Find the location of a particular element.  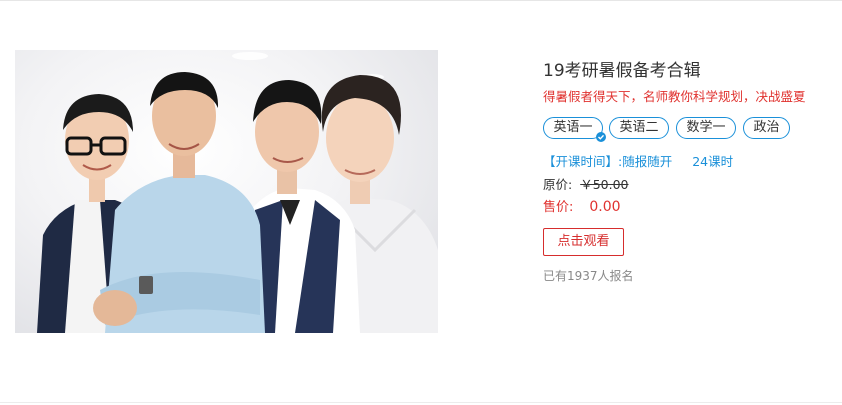

tag-politics: 政治 is located at coordinates (766, 128).